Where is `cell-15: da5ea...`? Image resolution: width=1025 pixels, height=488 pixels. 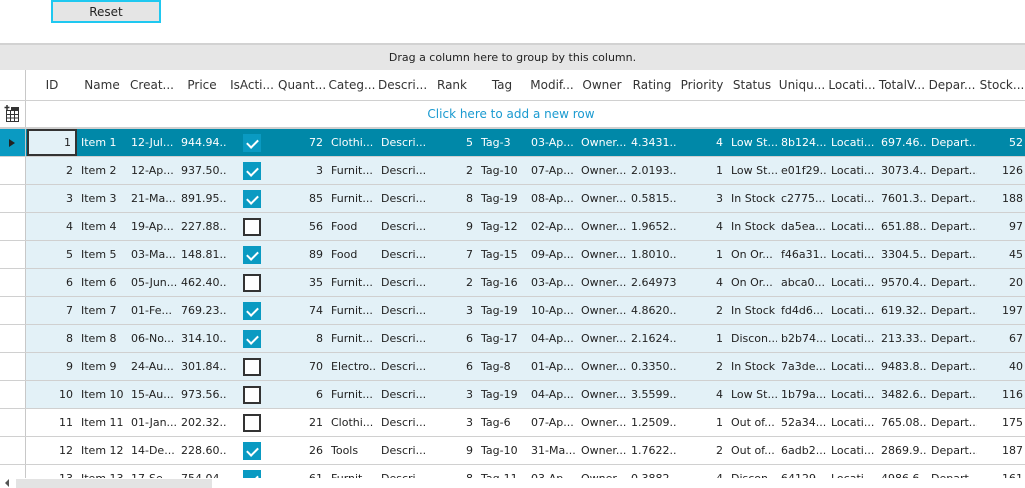 cell-15: da5ea... is located at coordinates (802, 226).